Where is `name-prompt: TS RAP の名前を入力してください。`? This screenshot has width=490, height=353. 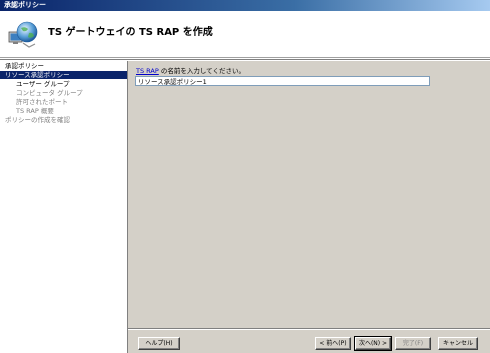 name-prompt: TS RAP の名前を入力してください。 is located at coordinates (190, 71).